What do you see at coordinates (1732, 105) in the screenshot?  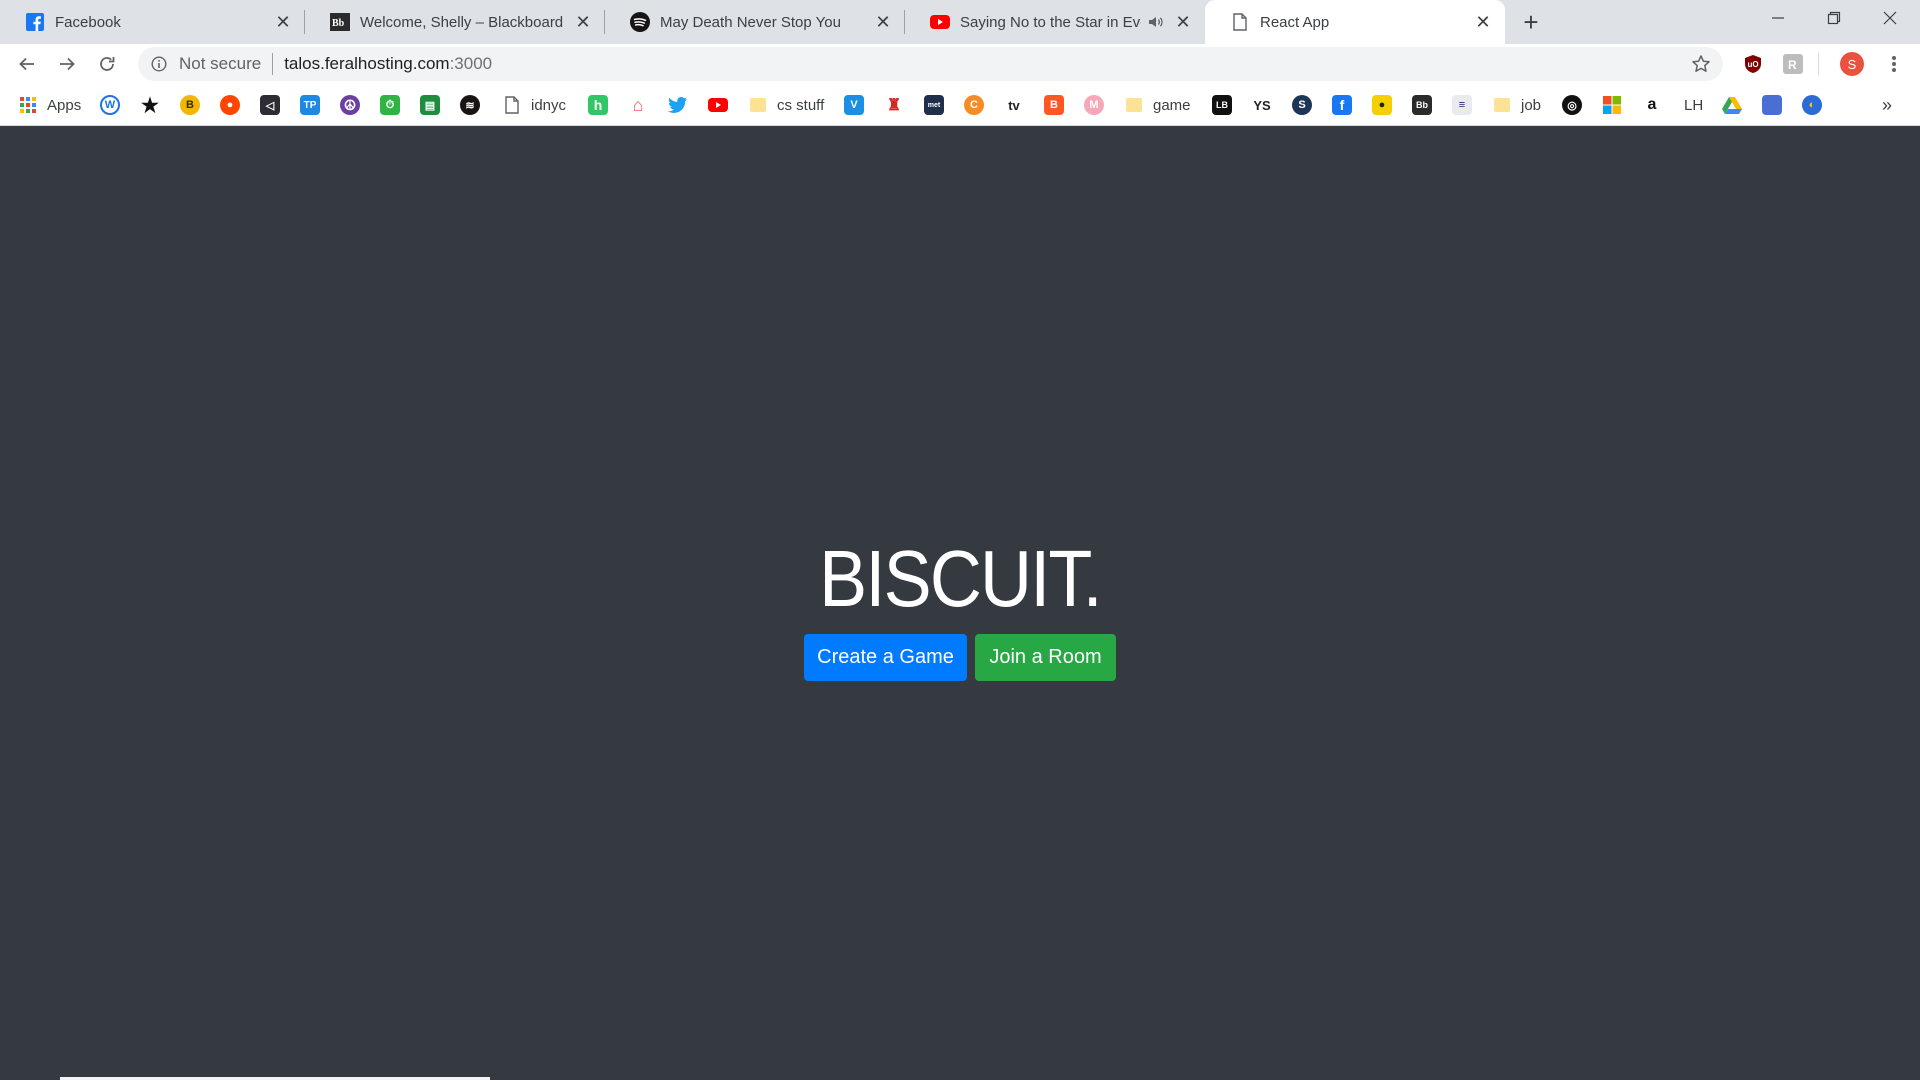 I see `bookmark-drive` at bounding box center [1732, 105].